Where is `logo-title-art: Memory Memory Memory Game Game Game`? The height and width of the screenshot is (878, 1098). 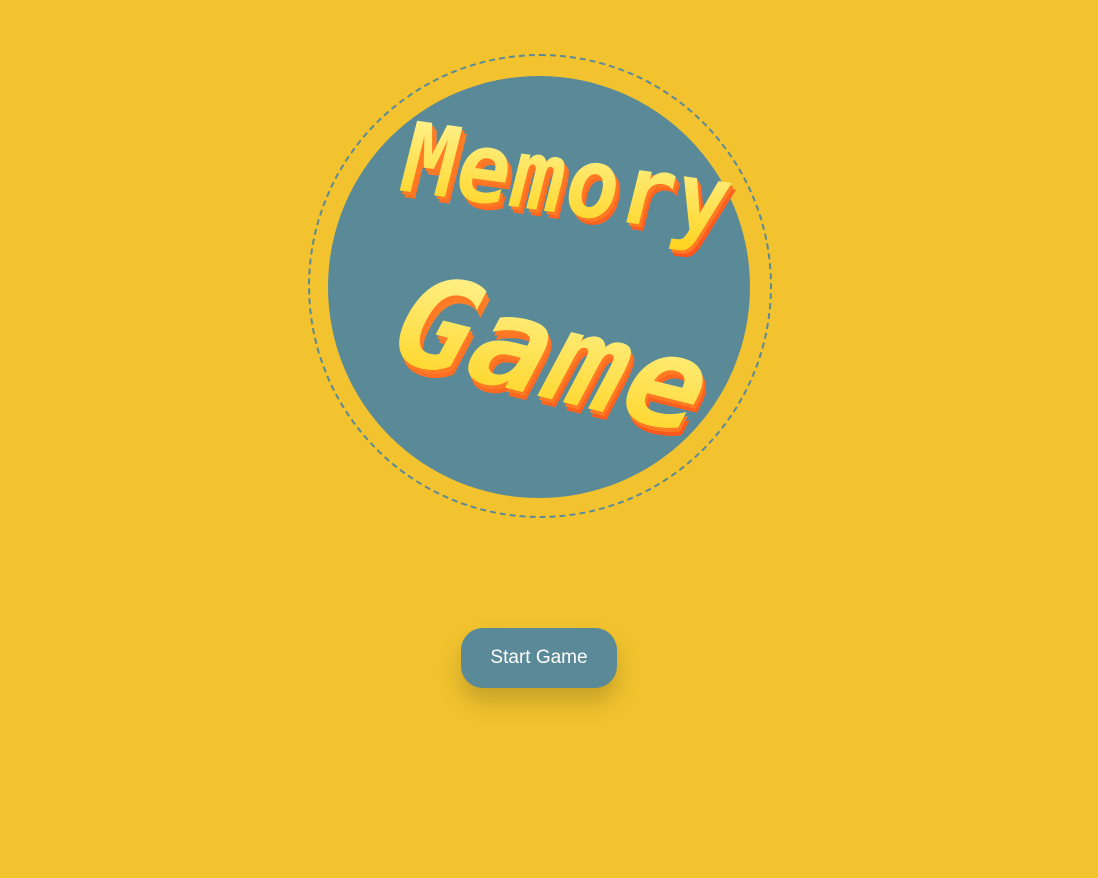 logo-title-art: Memory Memory Memory Game Game Game is located at coordinates (556, 285).